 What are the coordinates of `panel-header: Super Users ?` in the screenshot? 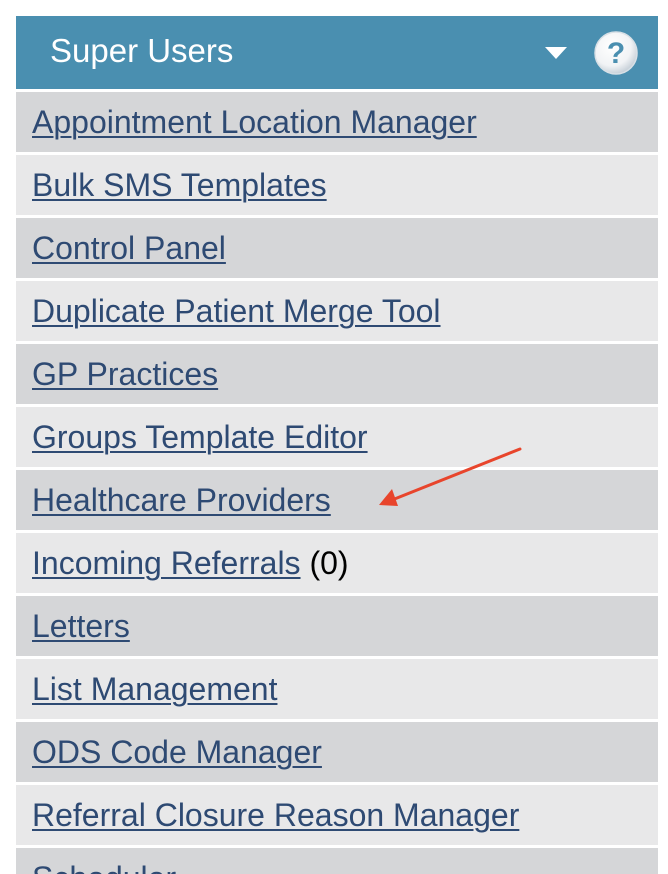 It's located at (337, 52).